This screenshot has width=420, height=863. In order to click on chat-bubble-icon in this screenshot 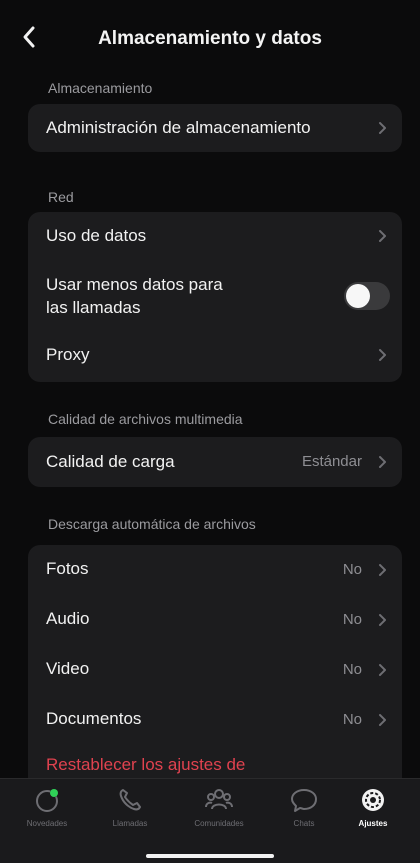, I will do `click(304, 800)`.